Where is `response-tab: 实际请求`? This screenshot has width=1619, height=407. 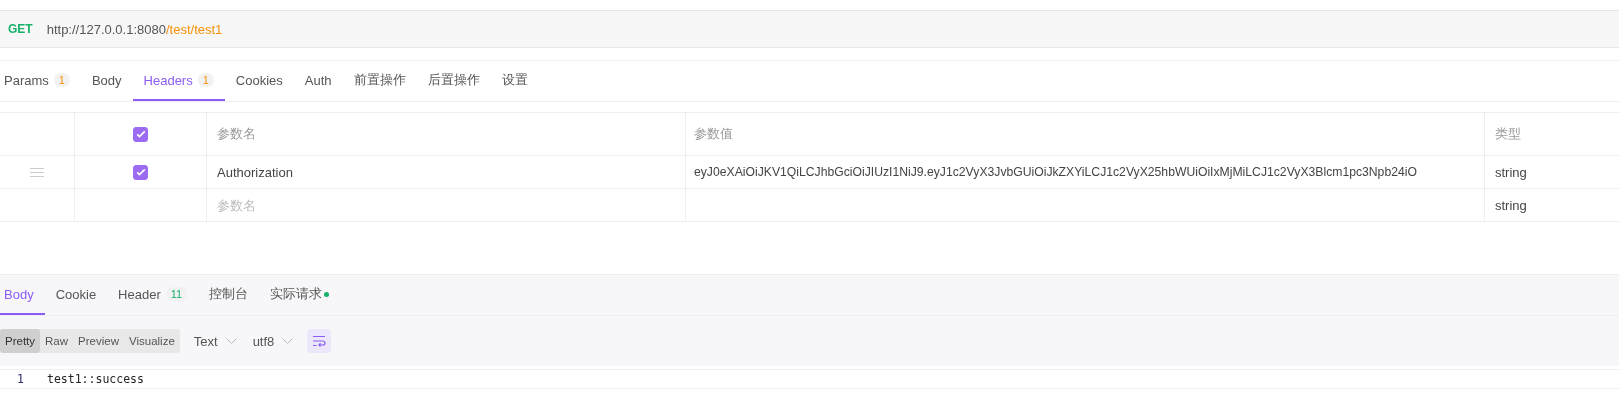
response-tab: 实际请求 is located at coordinates (300, 295).